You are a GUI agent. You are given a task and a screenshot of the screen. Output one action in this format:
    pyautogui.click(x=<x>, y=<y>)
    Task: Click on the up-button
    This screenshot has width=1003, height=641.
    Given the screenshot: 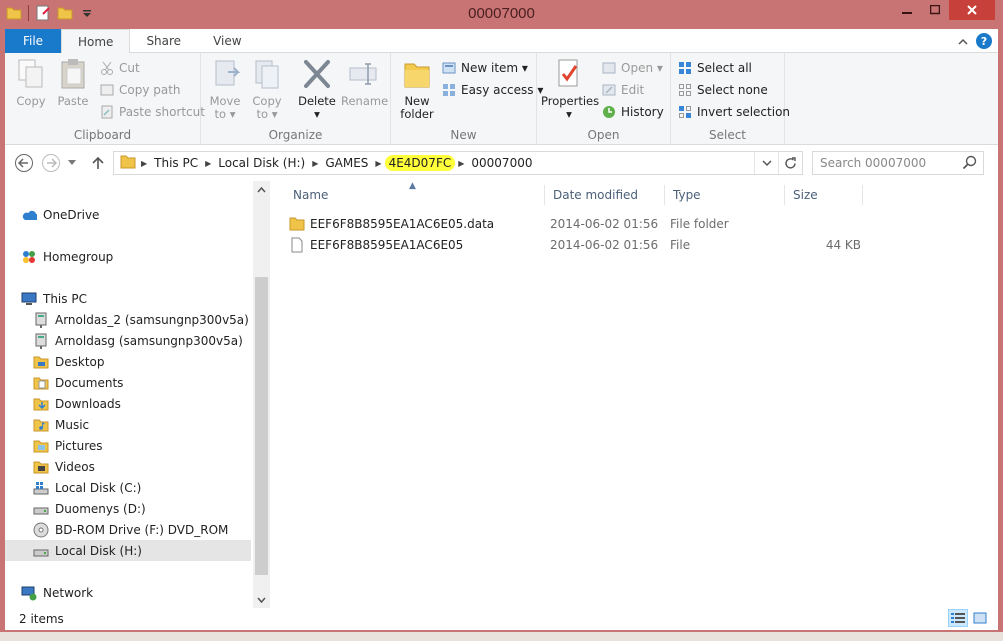 What is the action you would take?
    pyautogui.click(x=98, y=163)
    